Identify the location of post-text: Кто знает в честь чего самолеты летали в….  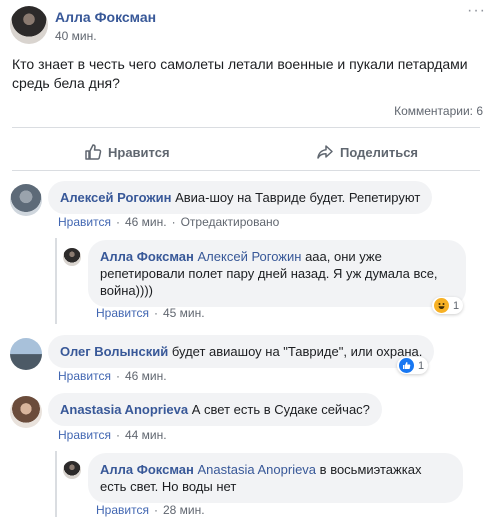
(240, 73).